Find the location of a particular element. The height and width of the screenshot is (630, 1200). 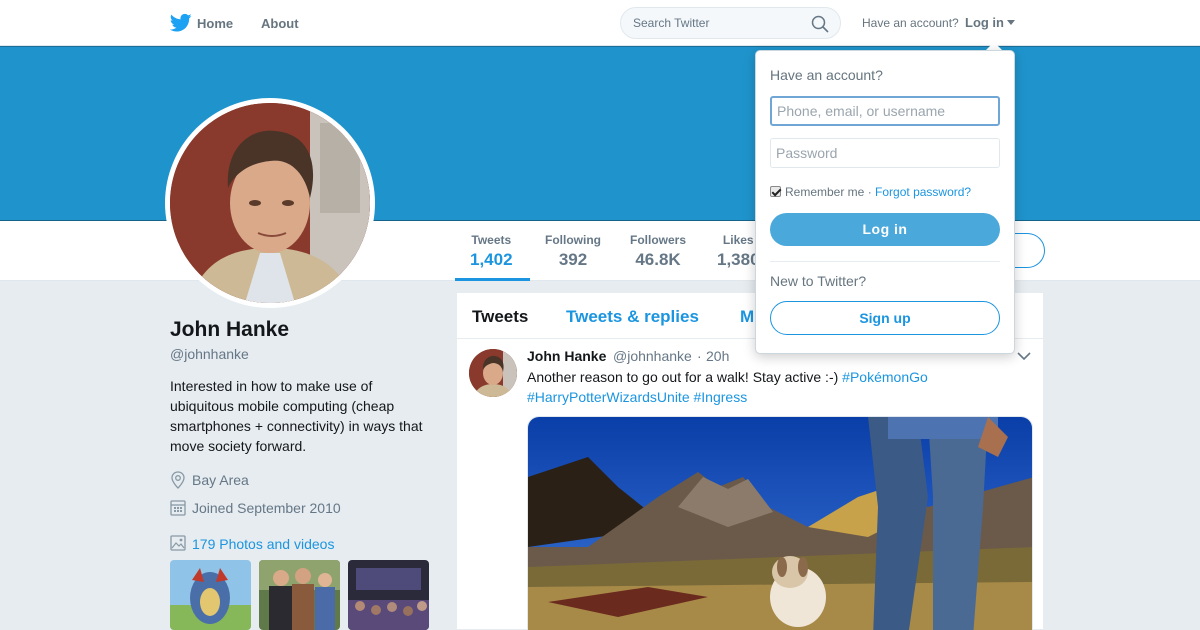

stat-value: 46.8K is located at coordinates (658, 259).